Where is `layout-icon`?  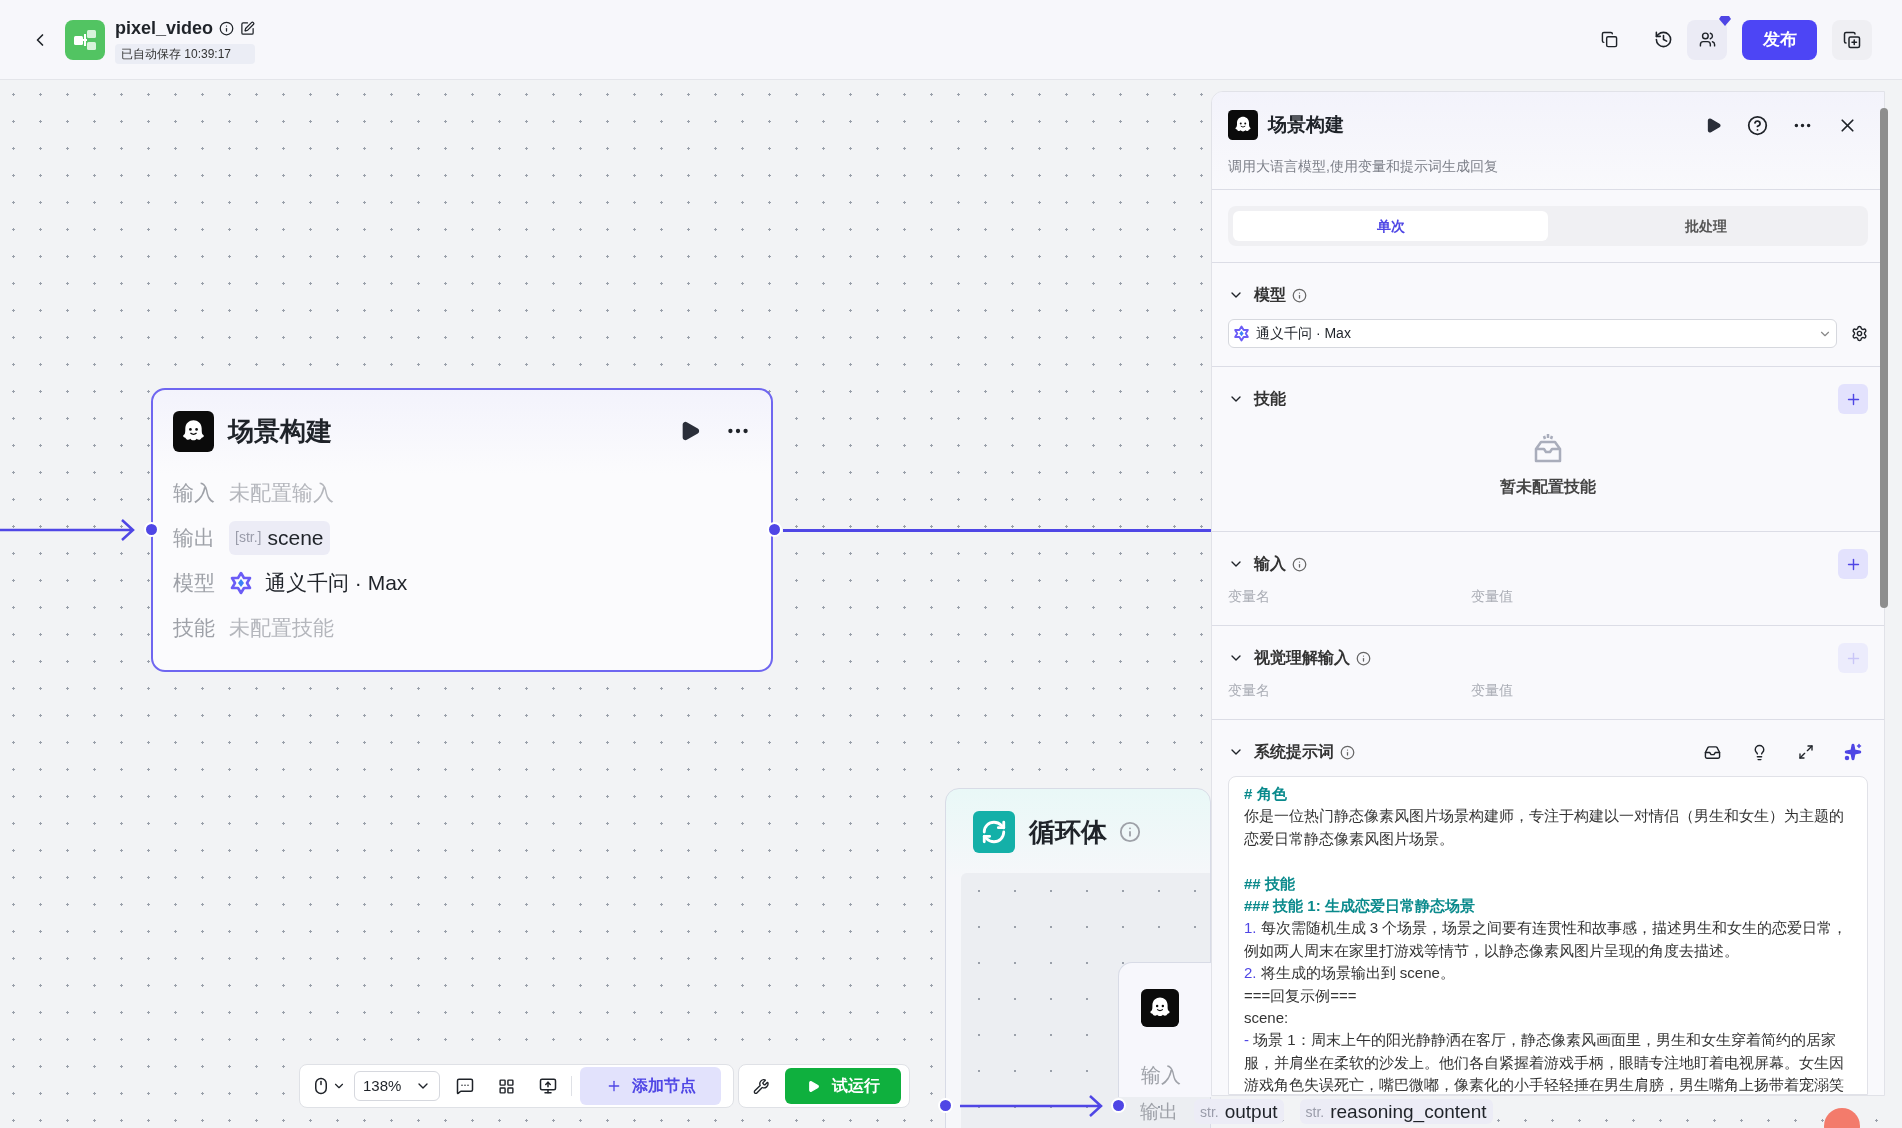
layout-icon is located at coordinates (506, 1086).